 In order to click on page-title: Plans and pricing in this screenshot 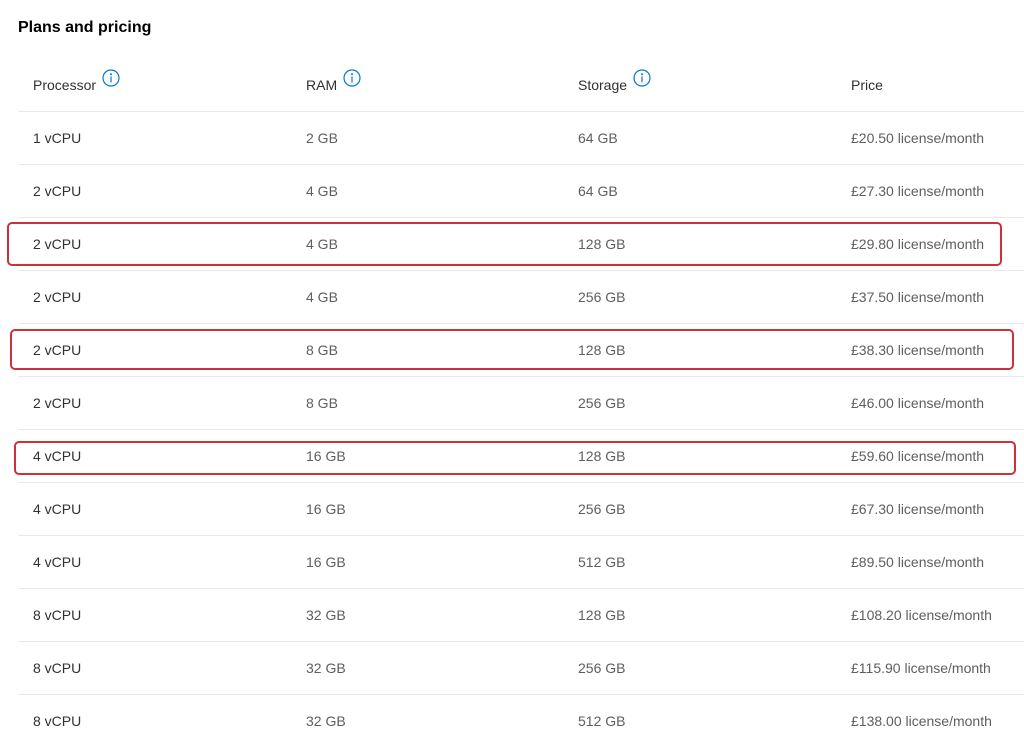, I will do `click(85, 27)`.